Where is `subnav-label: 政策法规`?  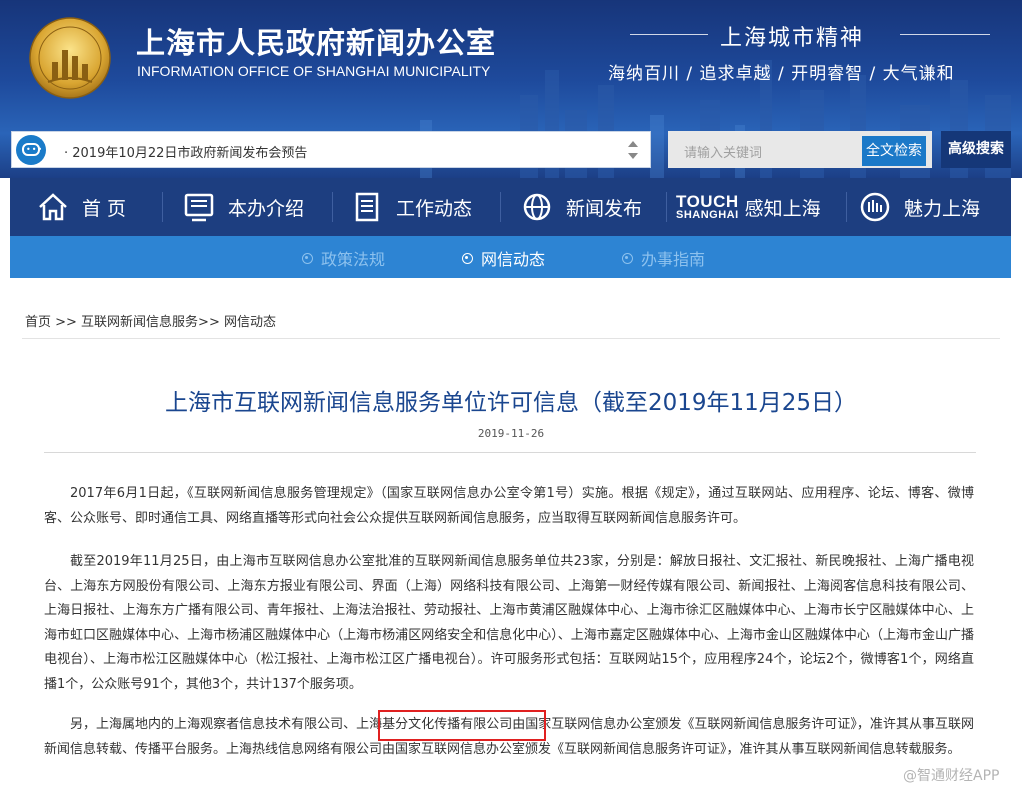 subnav-label: 政策法规 is located at coordinates (353, 259).